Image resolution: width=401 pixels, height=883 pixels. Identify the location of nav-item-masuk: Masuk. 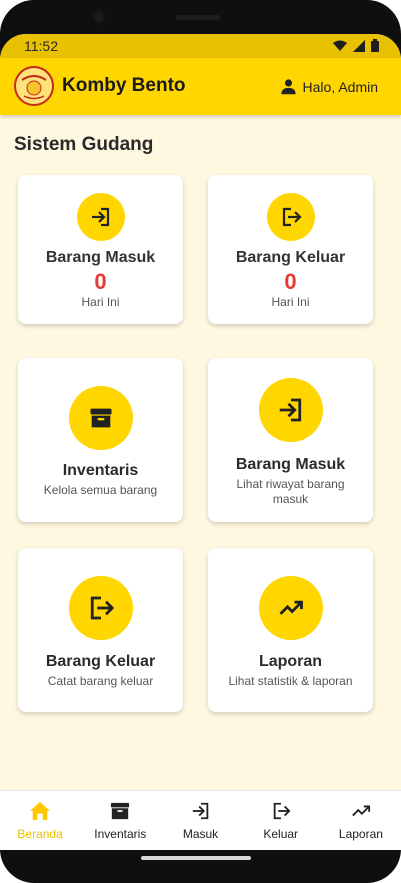
(200, 820).